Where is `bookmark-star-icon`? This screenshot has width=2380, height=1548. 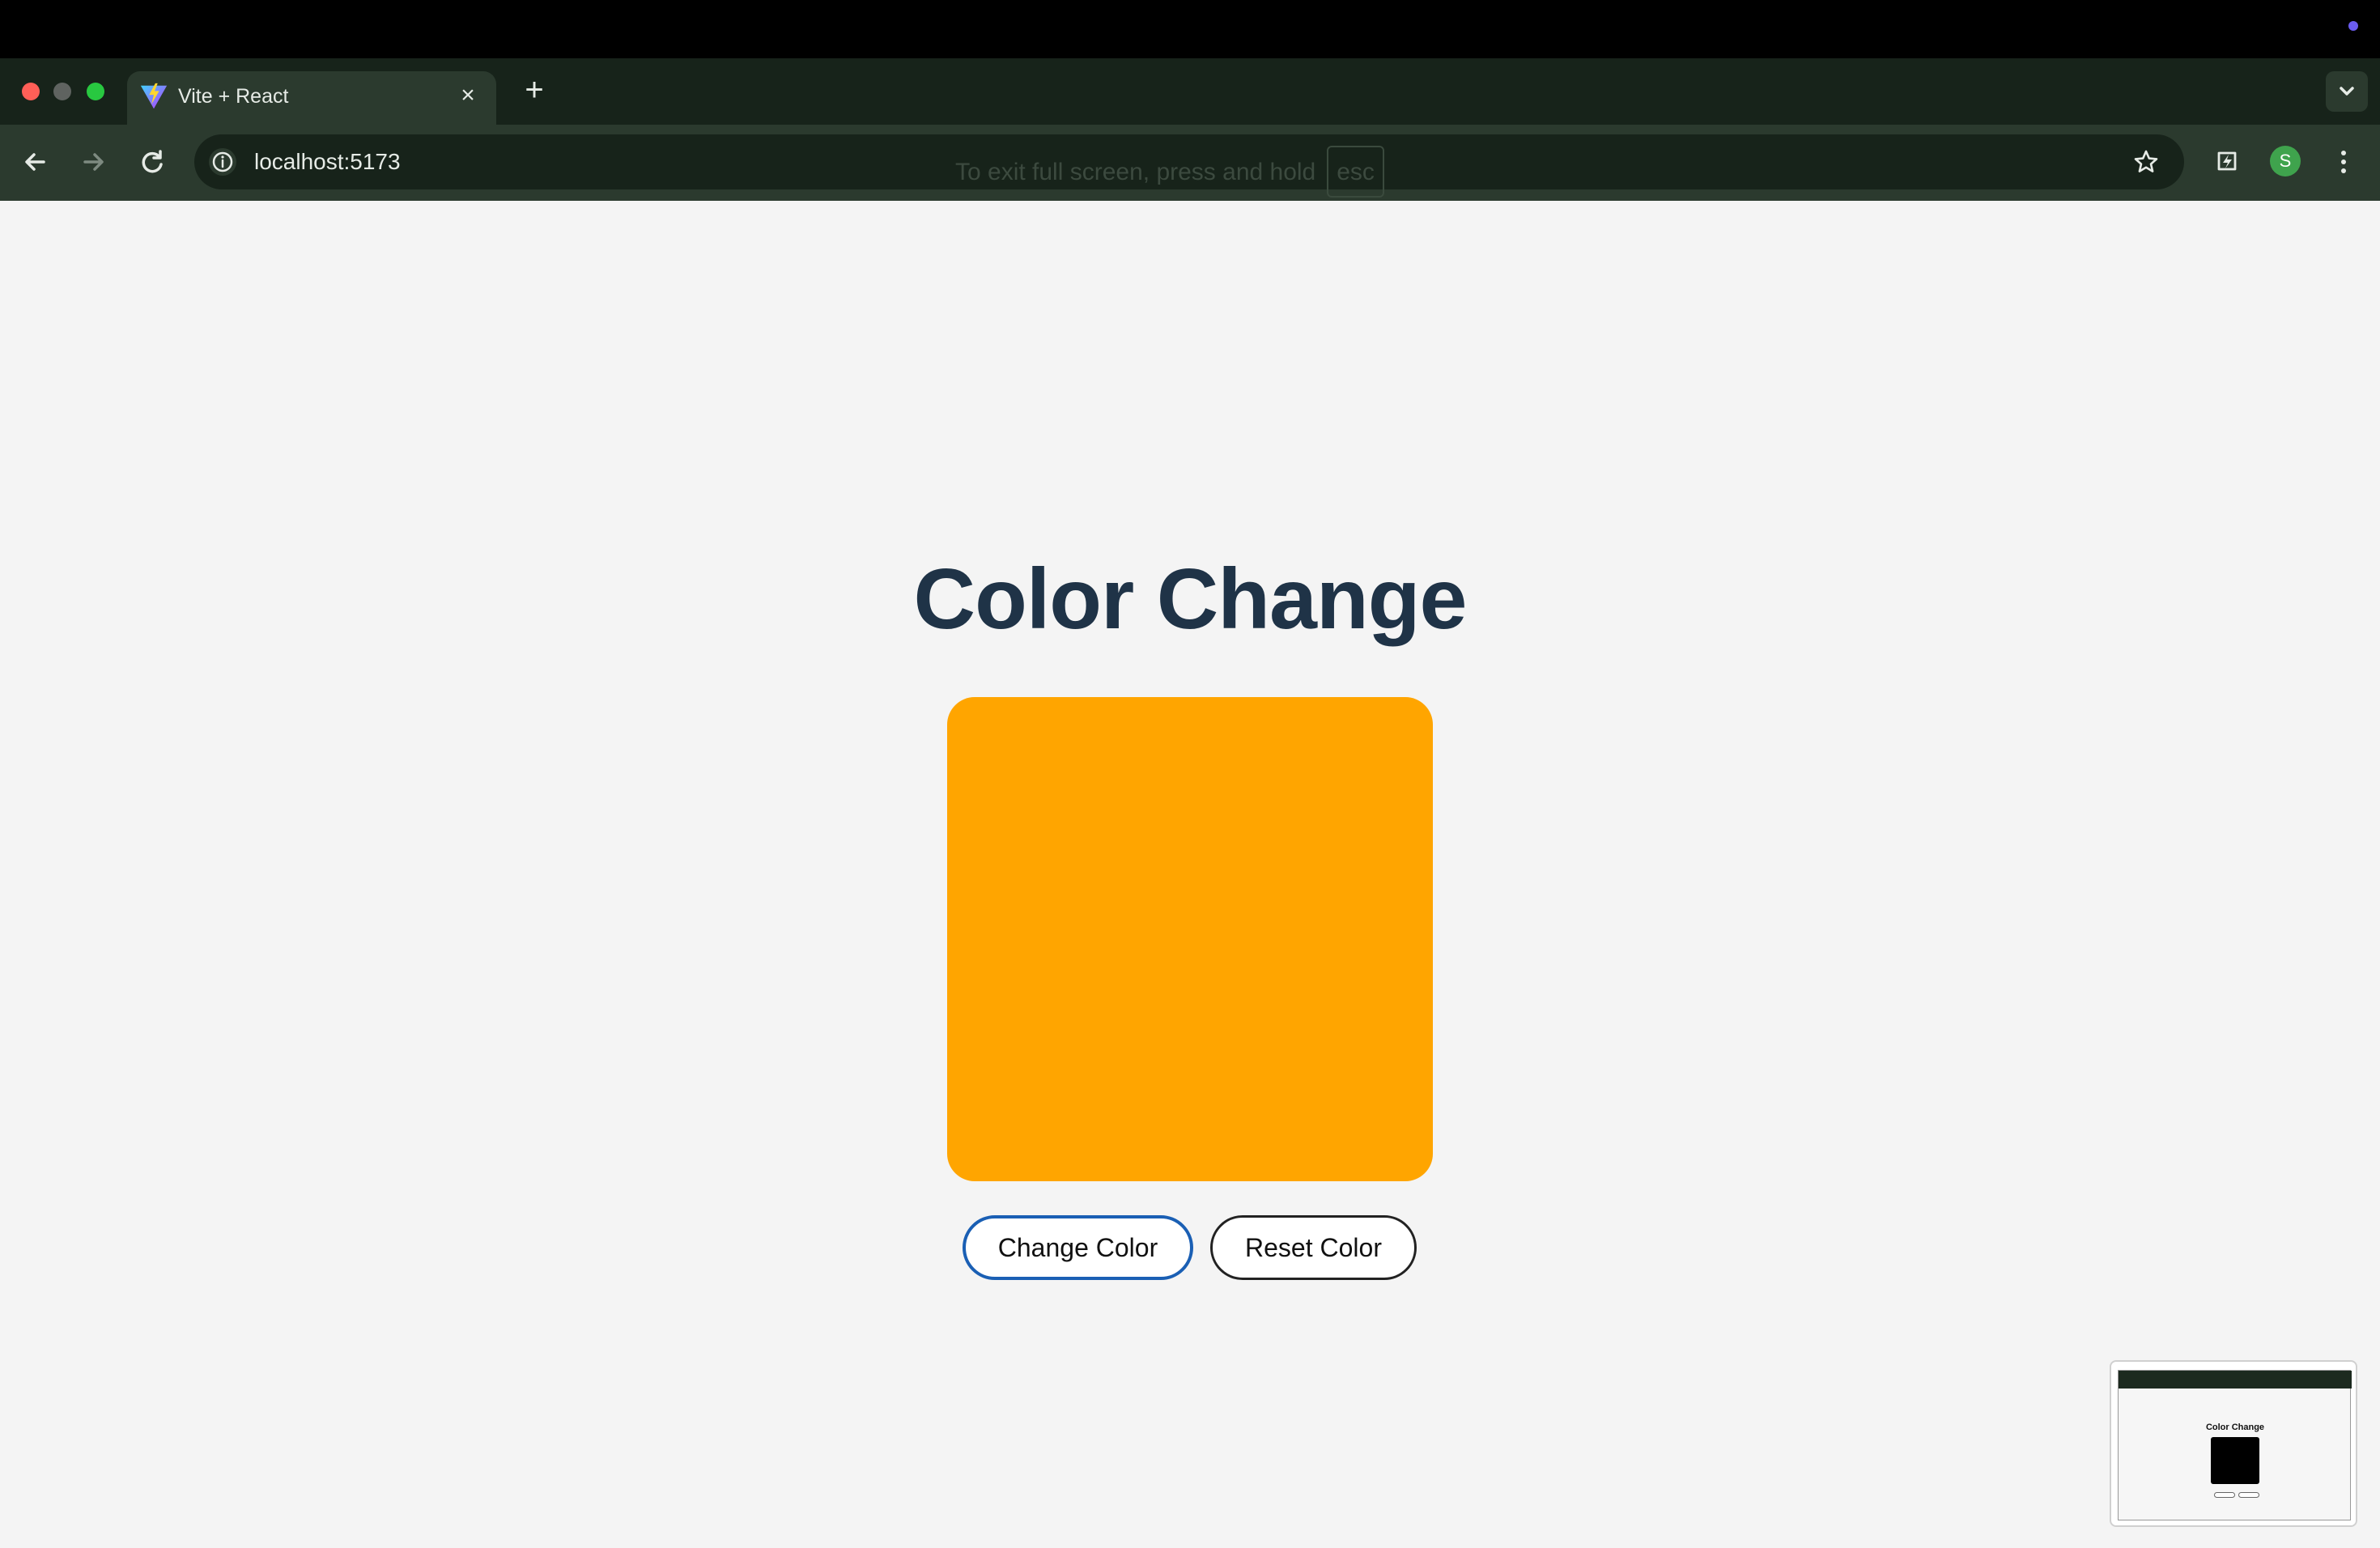 bookmark-star-icon is located at coordinates (2146, 162).